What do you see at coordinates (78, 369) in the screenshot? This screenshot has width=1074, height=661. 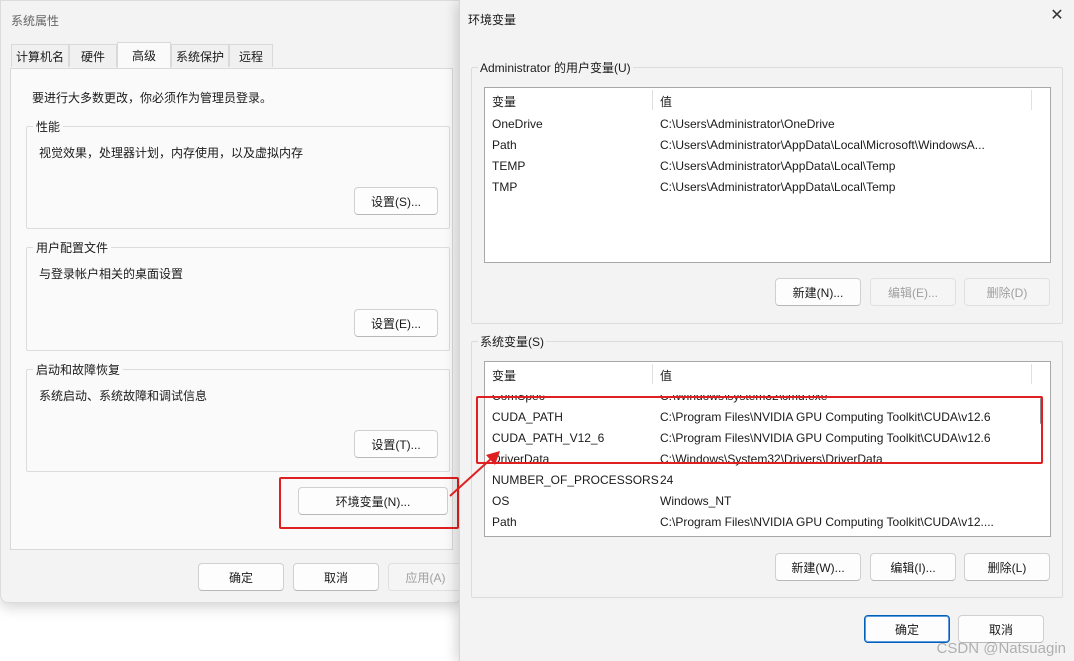 I see `startup-recovery-legend: 启动和故障恢复` at bounding box center [78, 369].